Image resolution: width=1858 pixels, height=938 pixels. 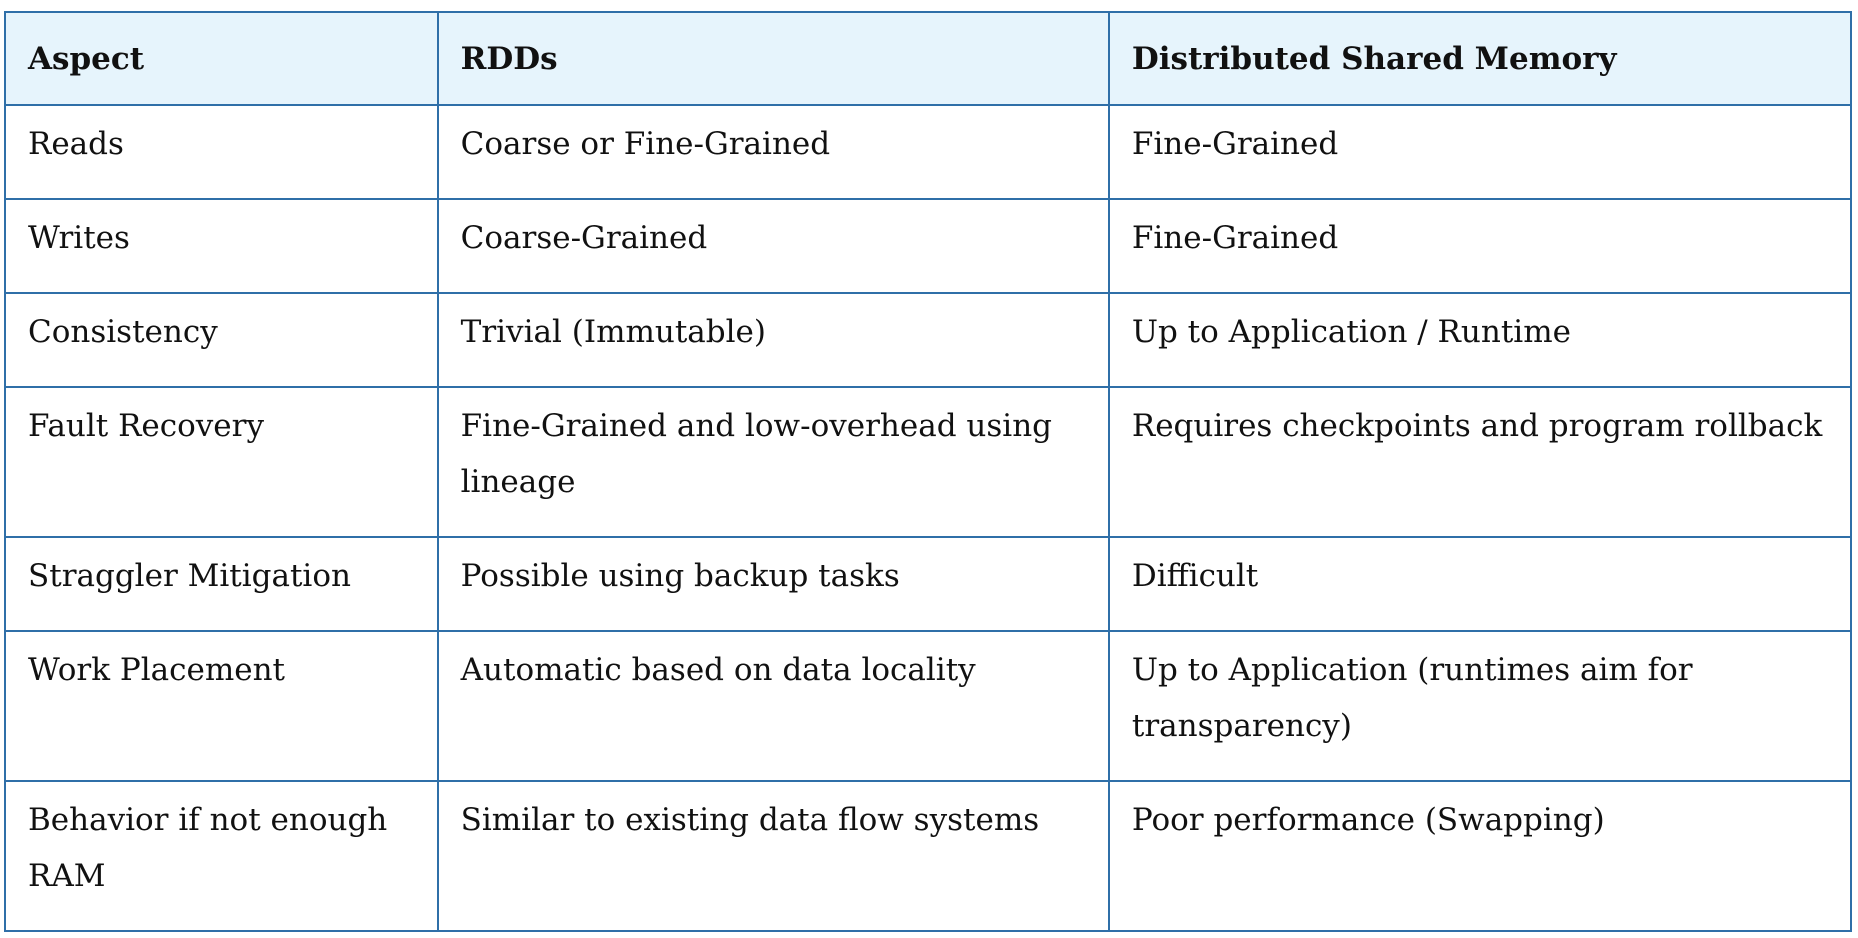 What do you see at coordinates (773, 340) in the screenshot?
I see `rdds-cell: Trivial (Immutable)` at bounding box center [773, 340].